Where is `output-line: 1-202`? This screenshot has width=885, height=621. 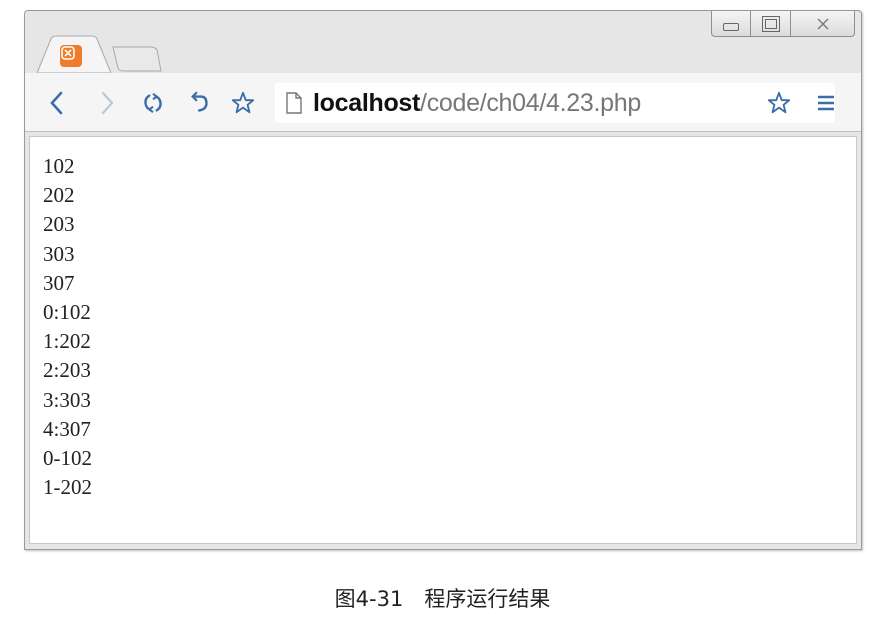 output-line: 1-202 is located at coordinates (67, 487).